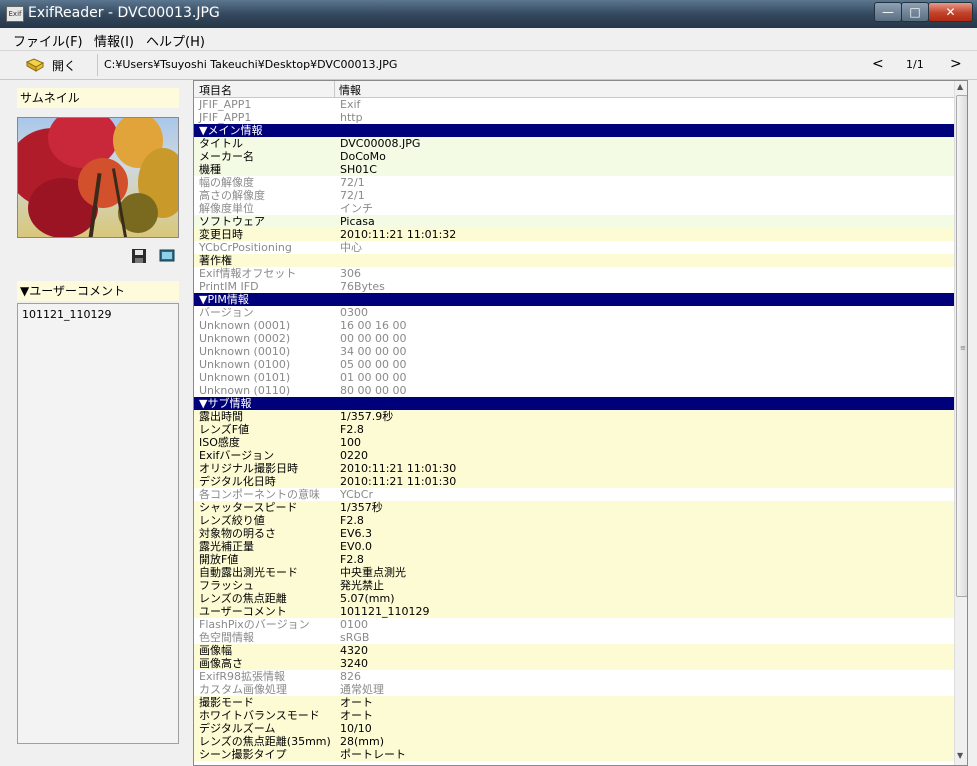 The image size is (977, 766). Describe the element at coordinates (574, 390) in the screenshot. I see `table-row: Unknown (0110) 80 00 00 00` at that location.